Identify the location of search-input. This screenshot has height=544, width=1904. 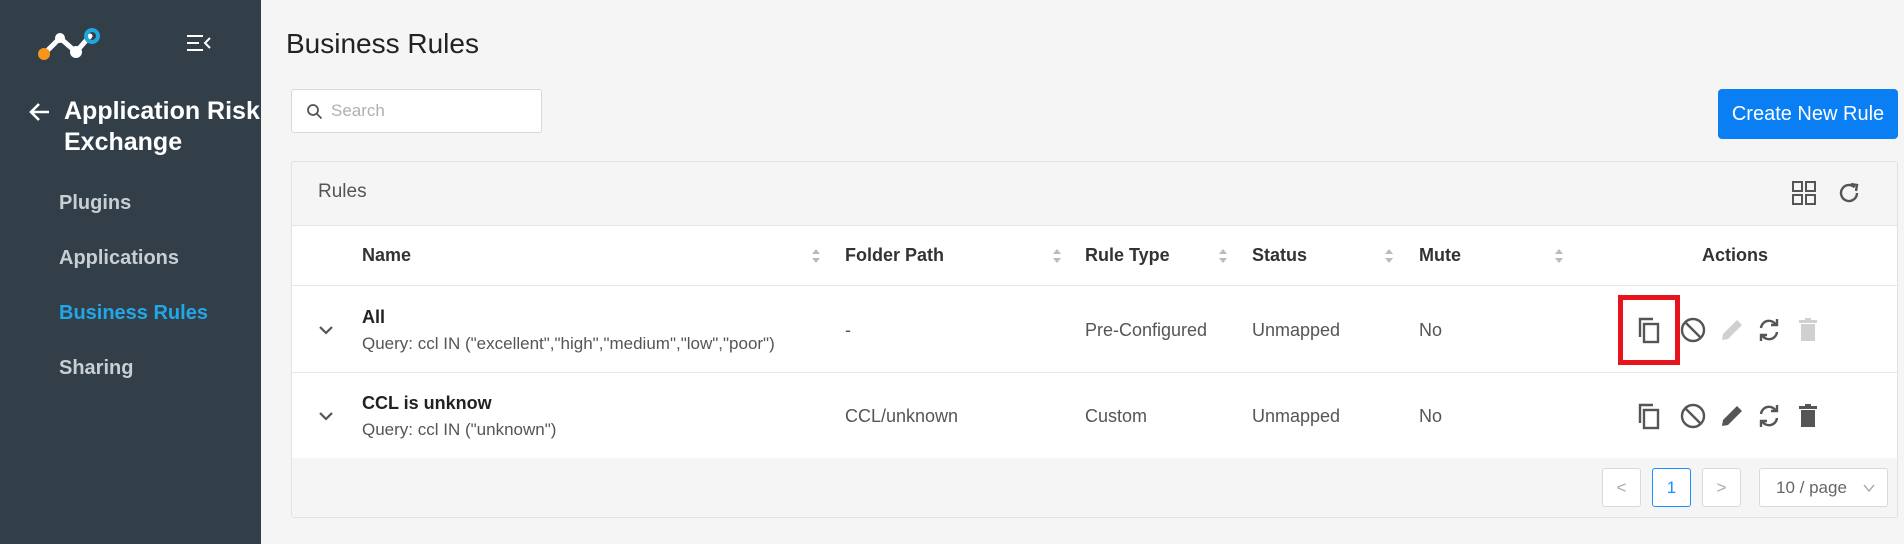
(431, 111).